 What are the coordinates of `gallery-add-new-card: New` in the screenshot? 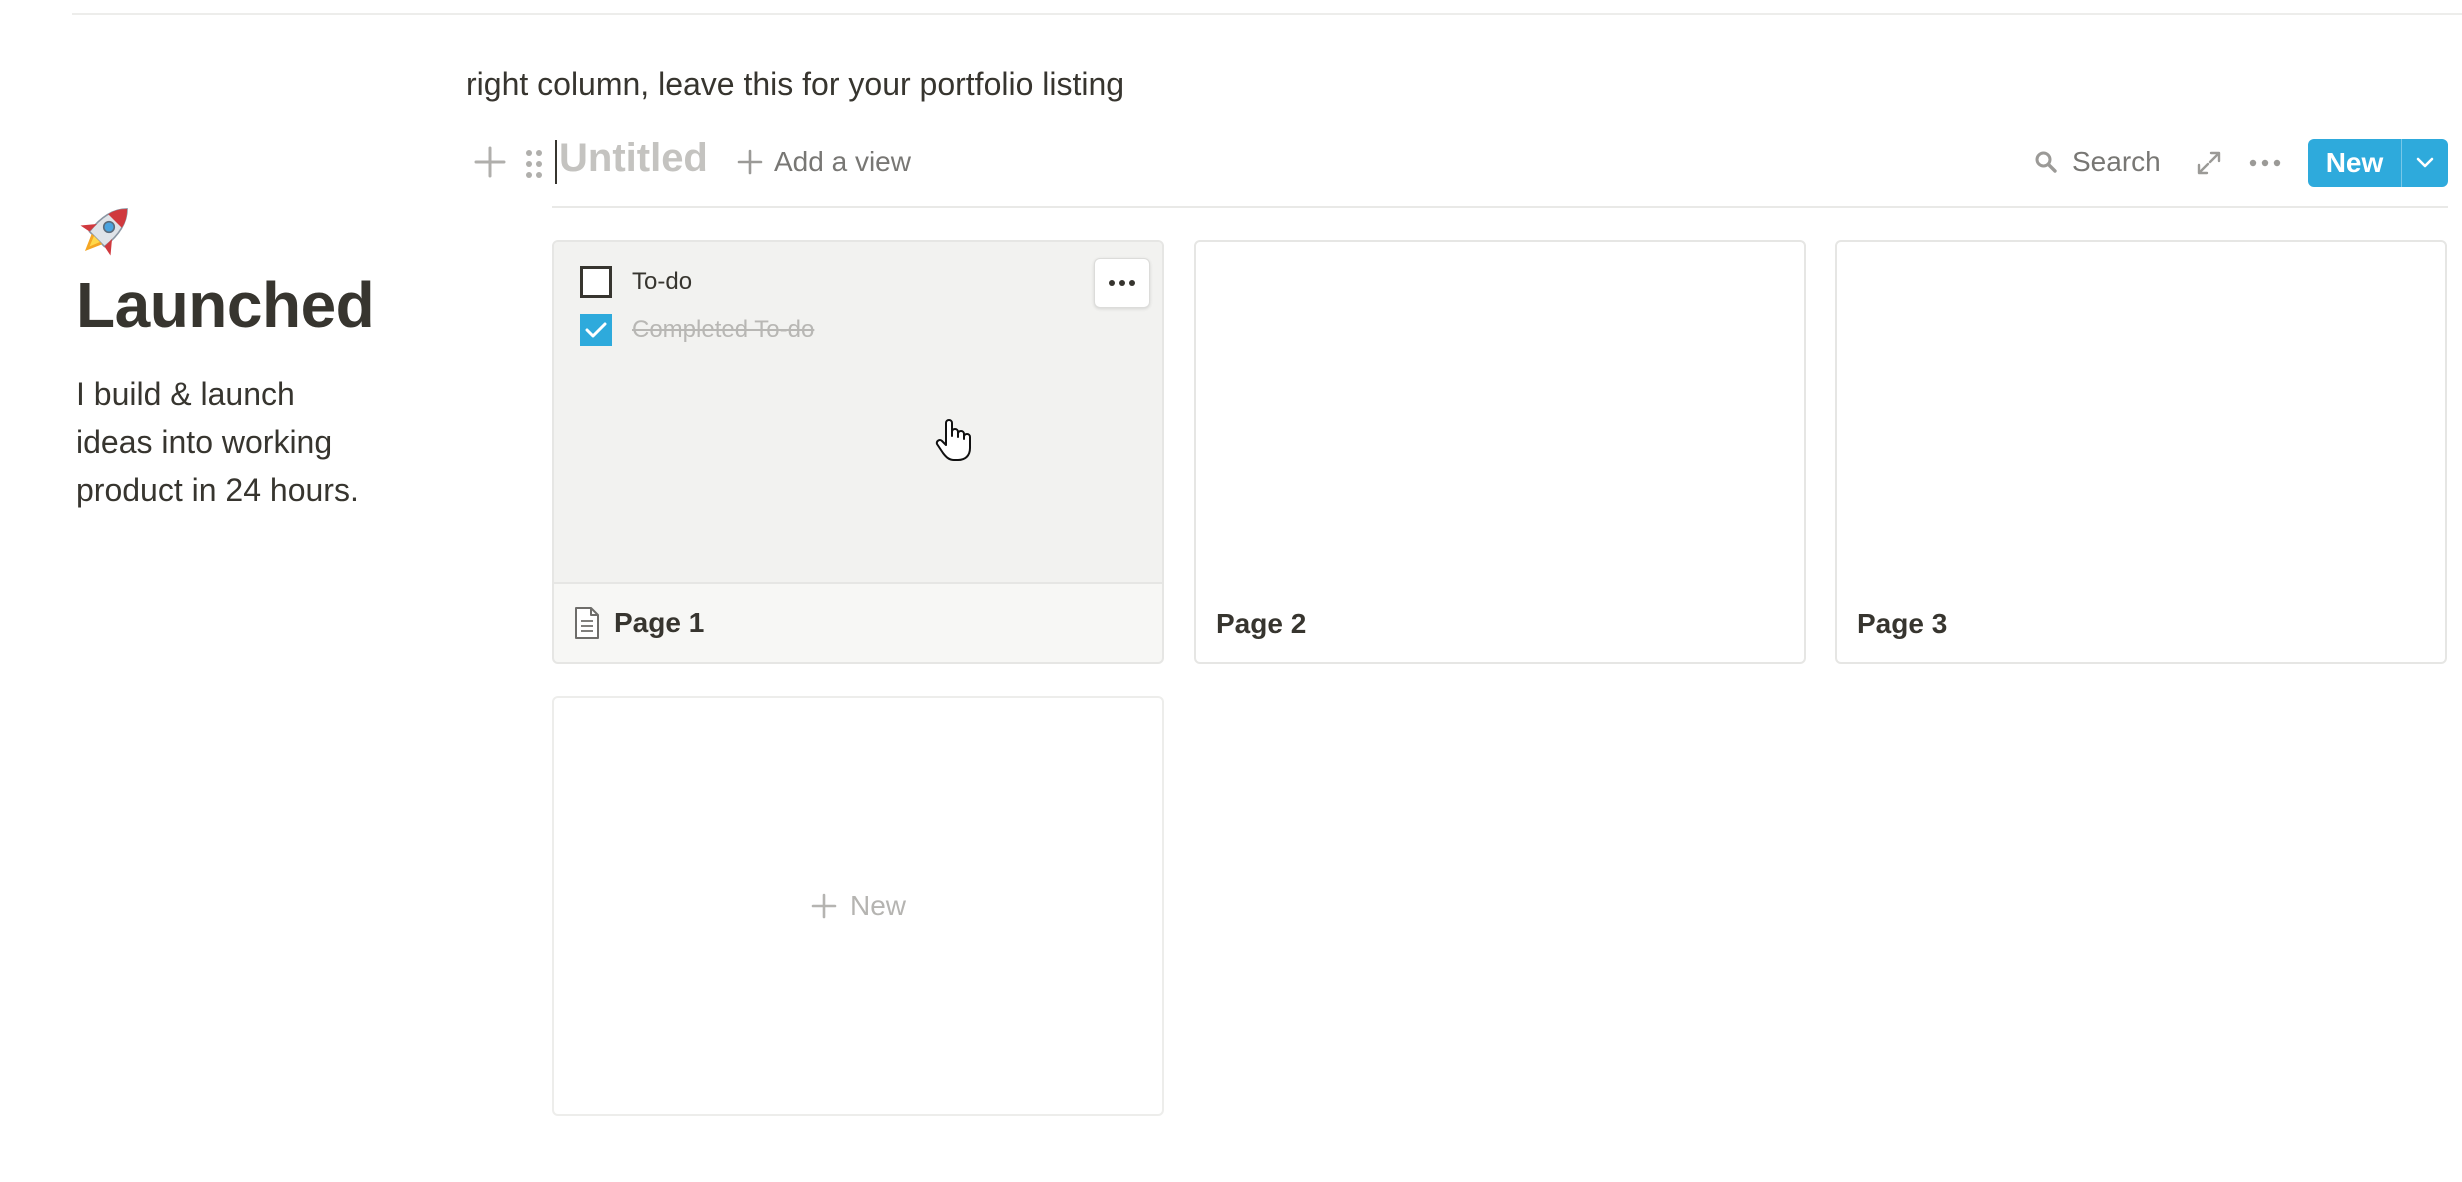 It's located at (858, 906).